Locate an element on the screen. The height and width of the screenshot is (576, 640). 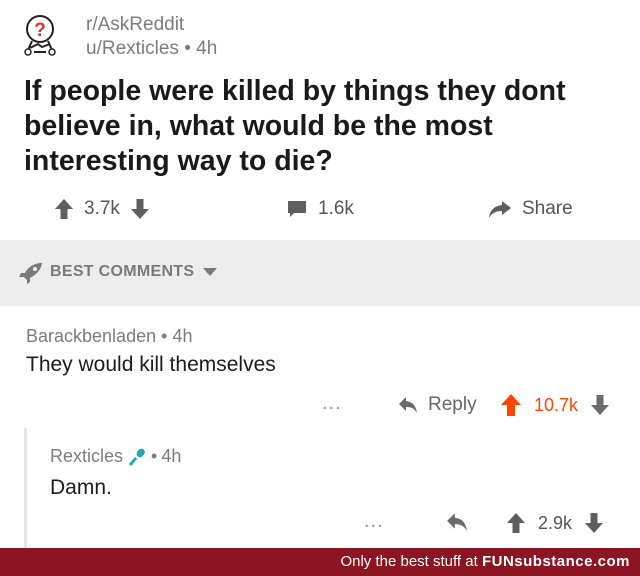
reply-vote-group: 2.9k is located at coordinates (555, 523).